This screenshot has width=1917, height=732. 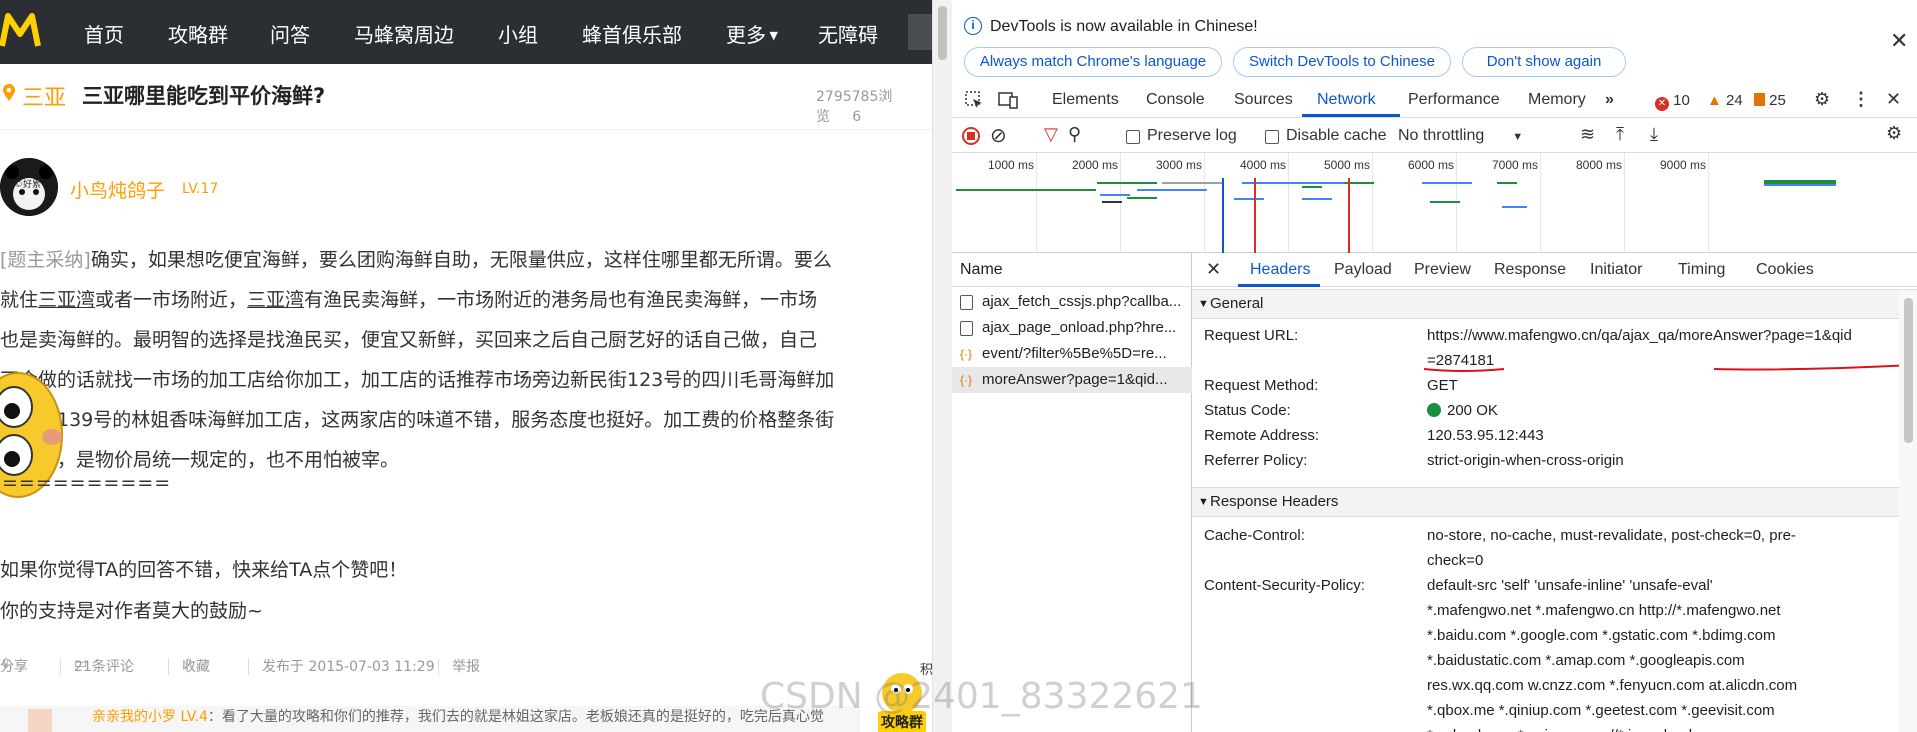 I want to click on timeline-marker-line, so click(x=1223, y=215).